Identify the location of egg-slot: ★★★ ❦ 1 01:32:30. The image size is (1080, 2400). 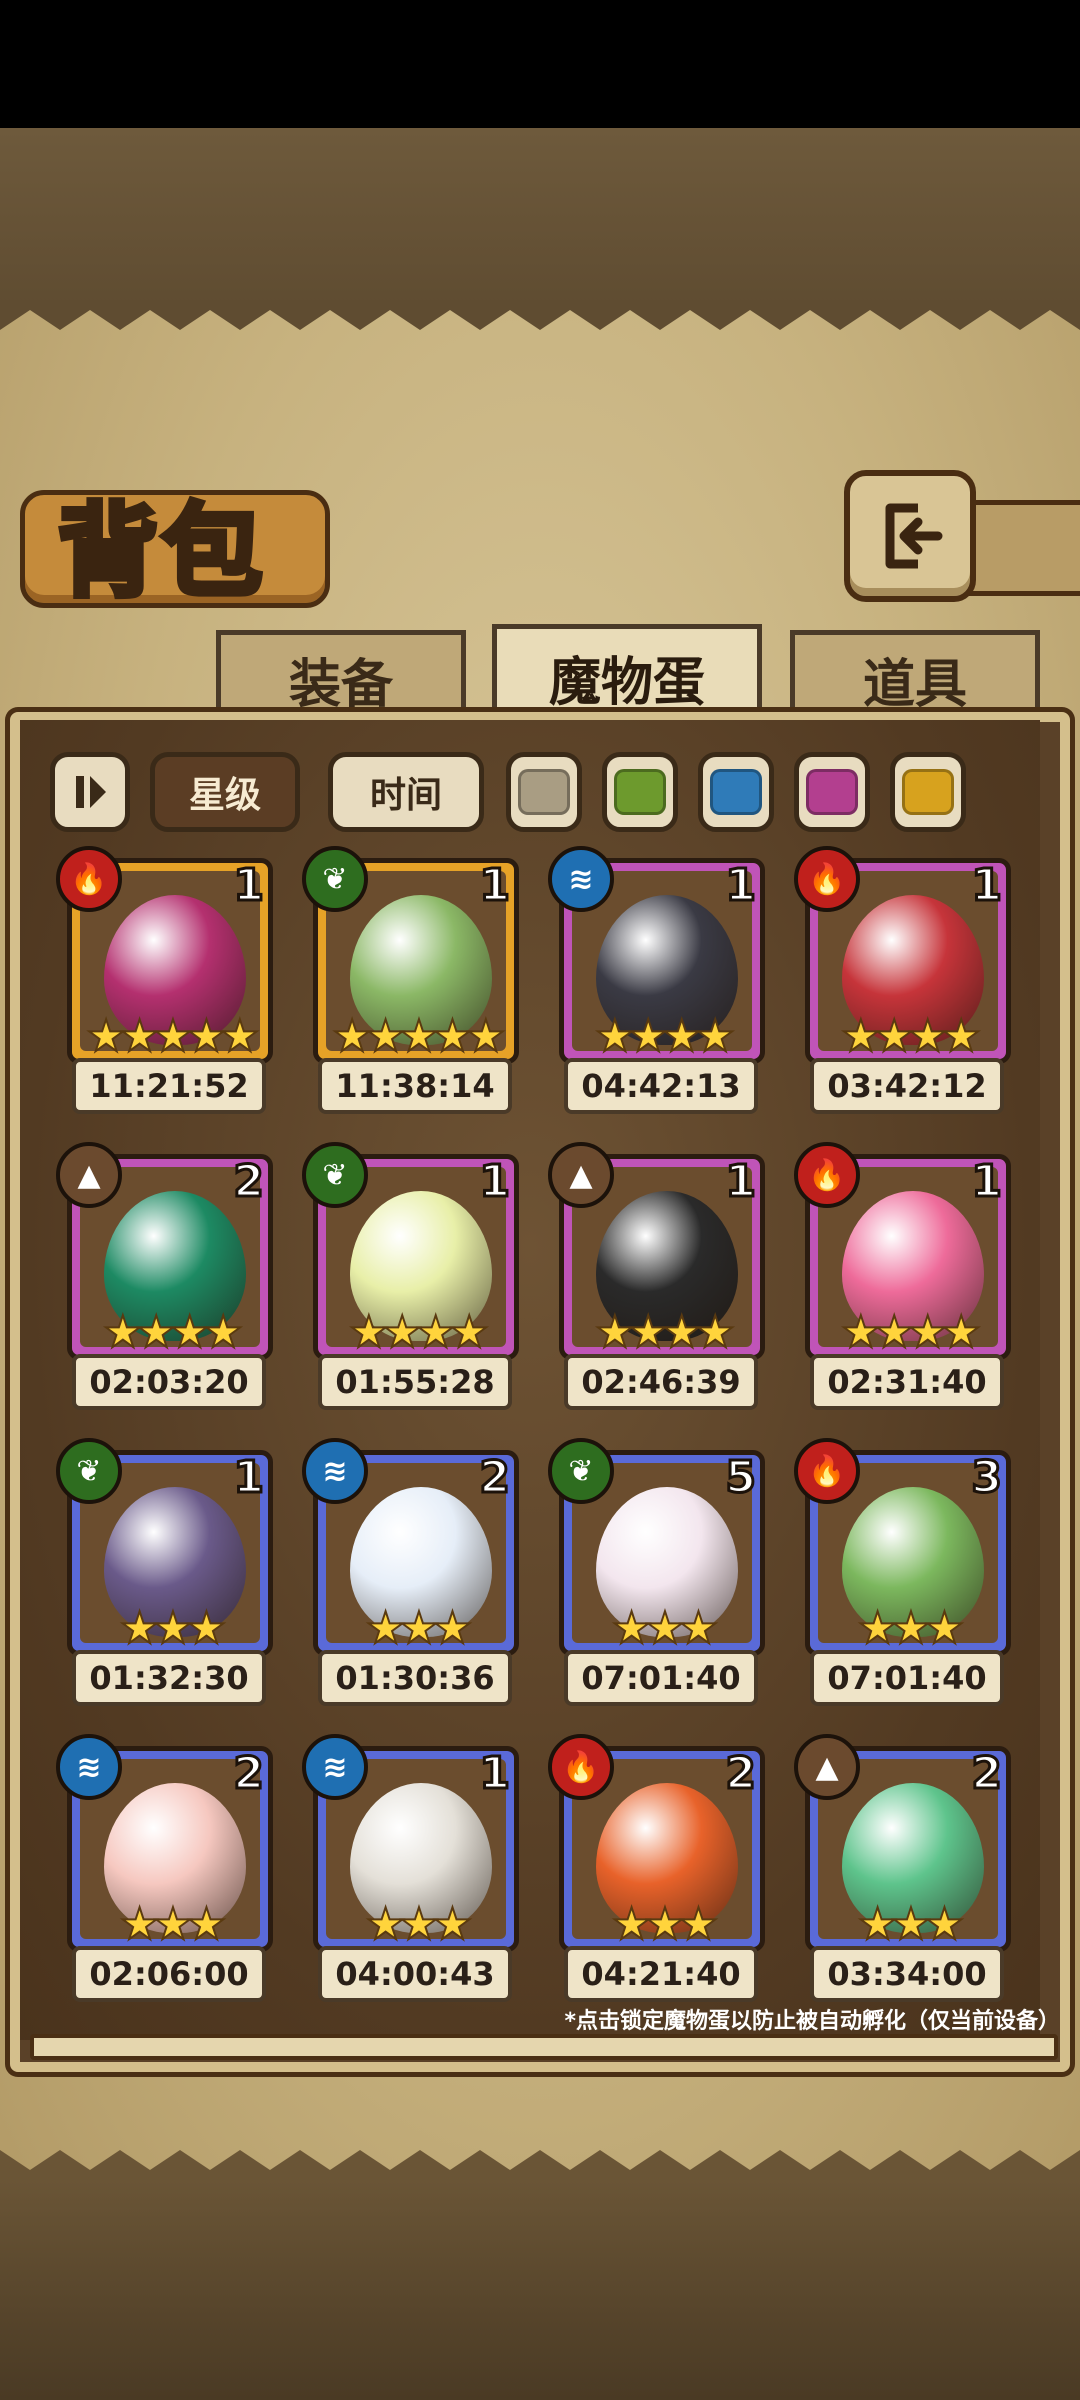
(164, 1572).